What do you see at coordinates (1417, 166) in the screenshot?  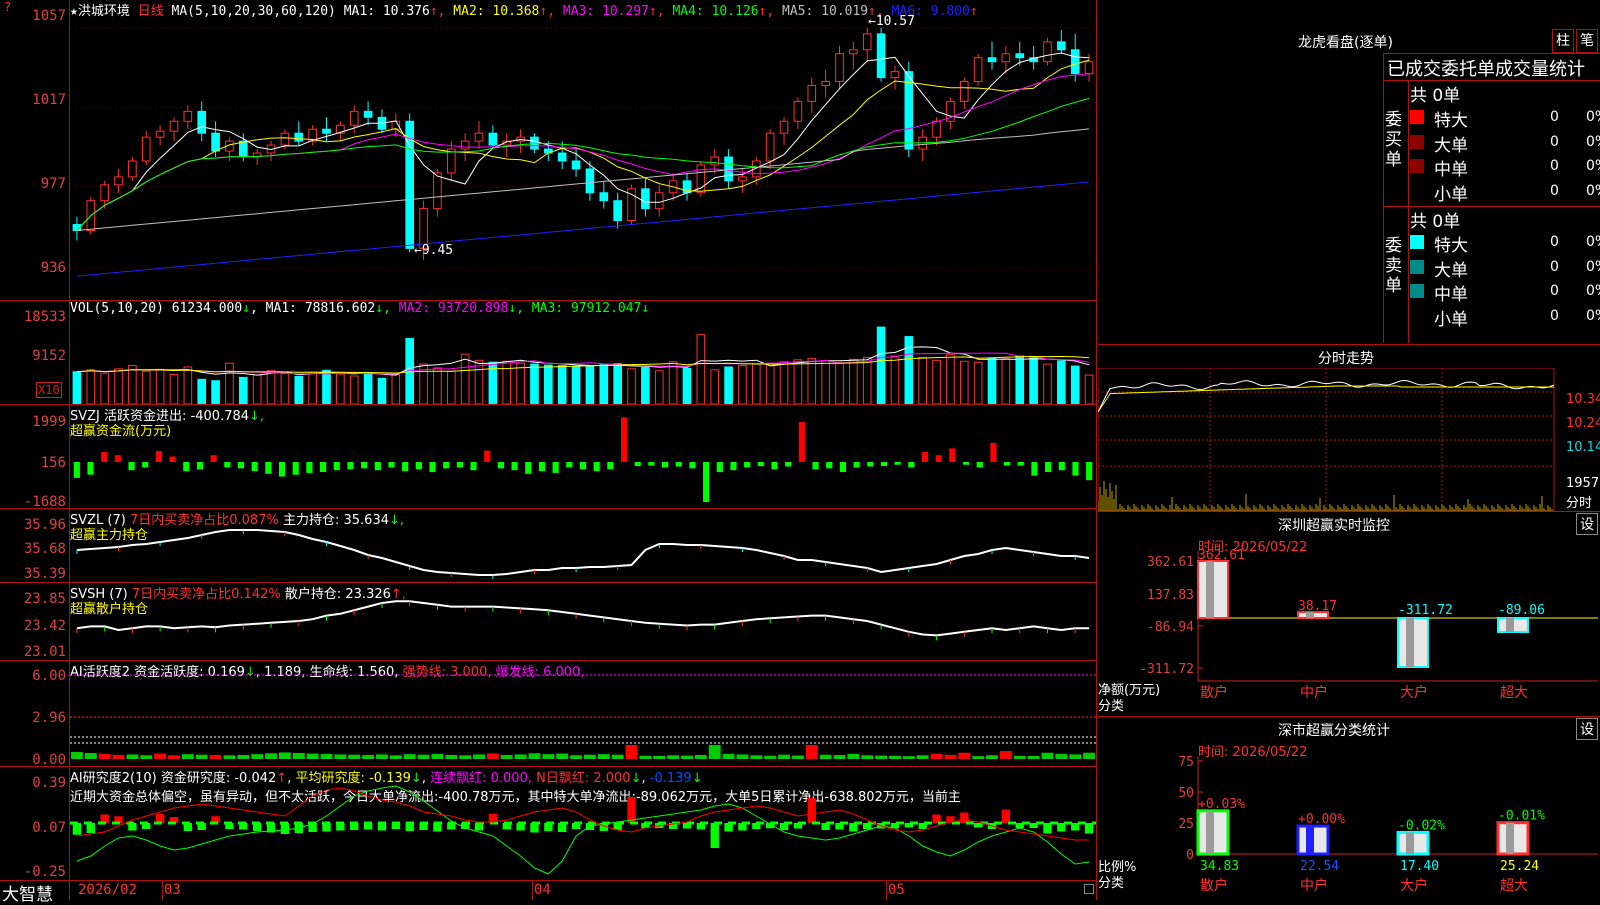 I see `color-swatch` at bounding box center [1417, 166].